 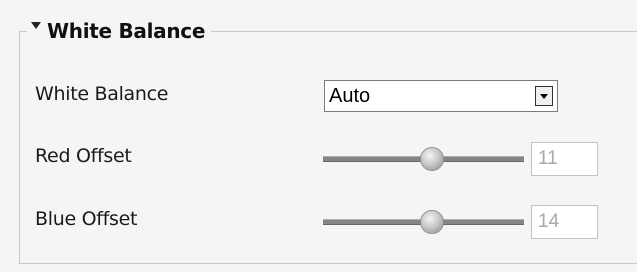 What do you see at coordinates (441, 96) in the screenshot?
I see `white-balance-select: Auto` at bounding box center [441, 96].